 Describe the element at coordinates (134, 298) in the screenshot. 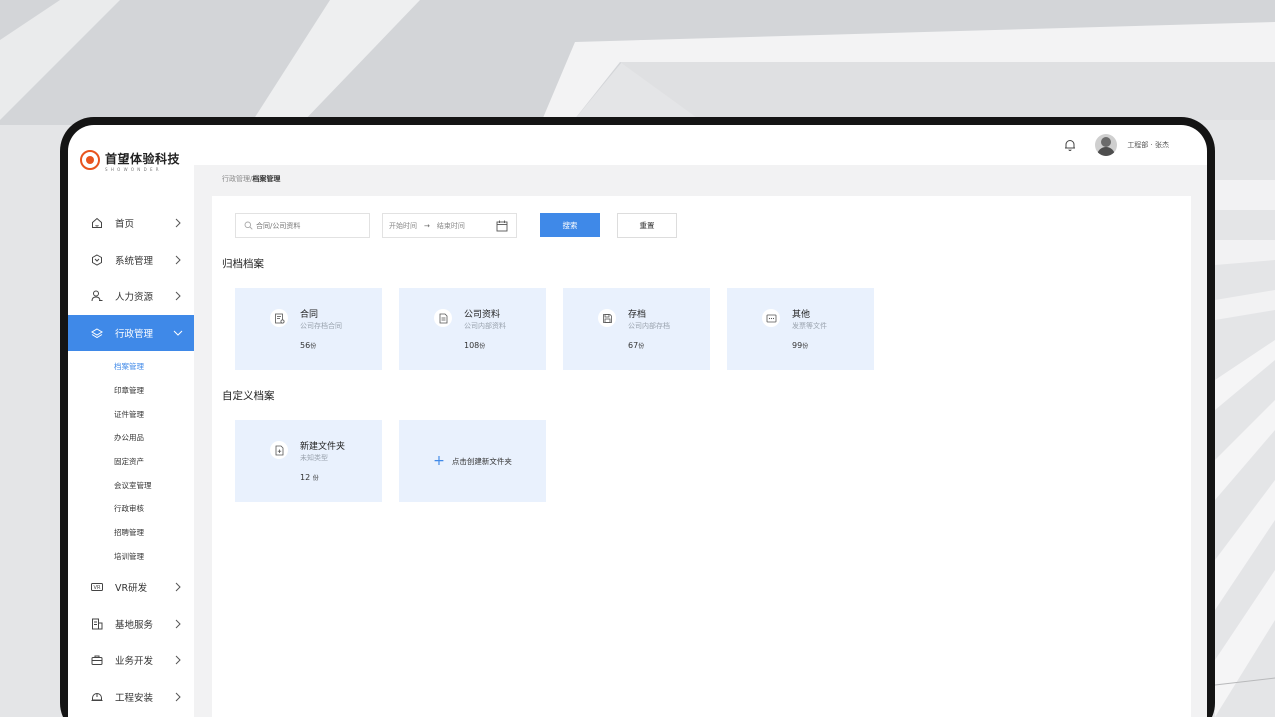

I see `sidebar-item-label: 人力资源` at that location.